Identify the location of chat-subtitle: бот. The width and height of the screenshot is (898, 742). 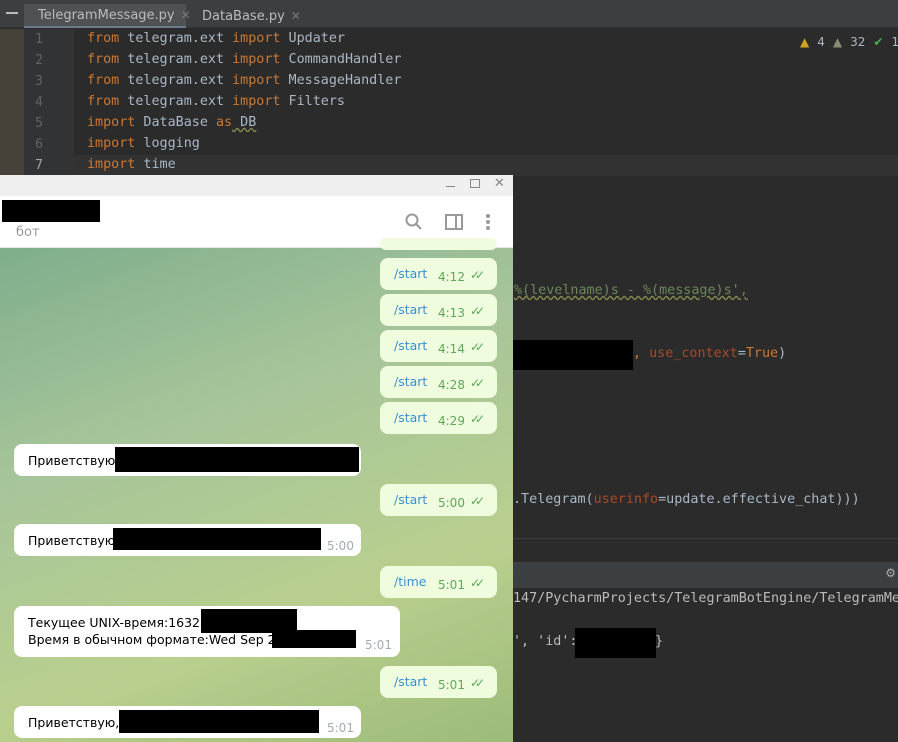
(28, 232).